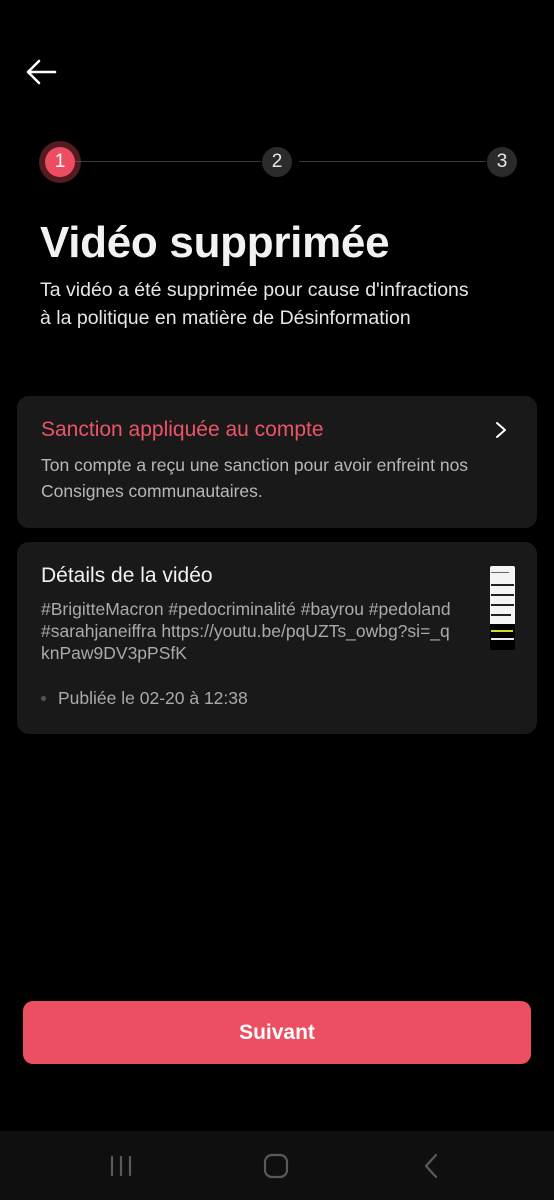 Image resolution: width=554 pixels, height=1200 pixels. I want to click on recent-apps-icon, so click(121, 1166).